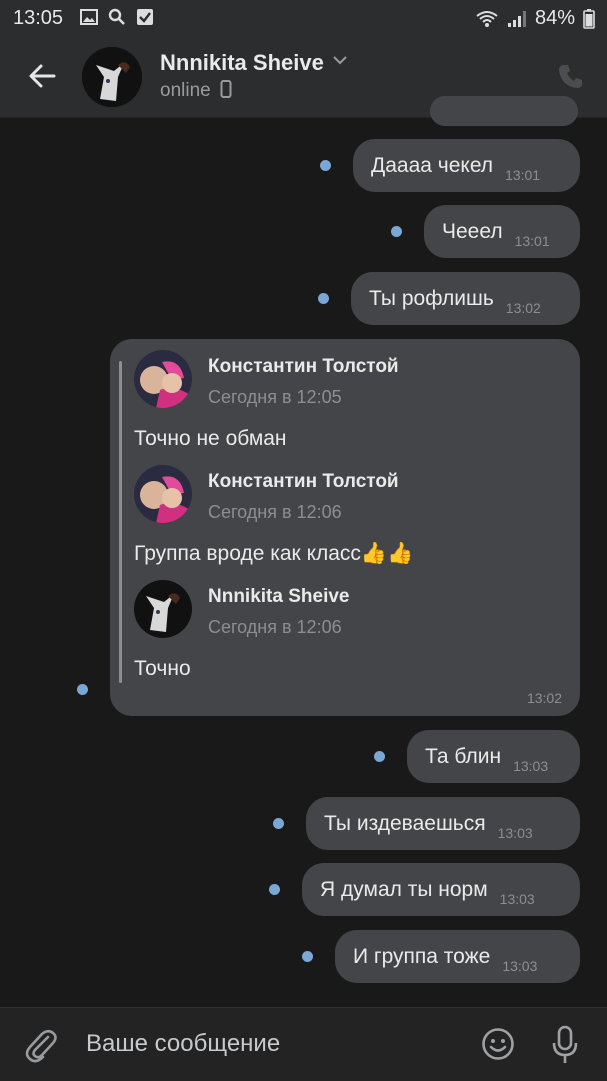 The height and width of the screenshot is (1081, 607). What do you see at coordinates (183, 1044) in the screenshot?
I see `message-input: Ваше сообщение` at bounding box center [183, 1044].